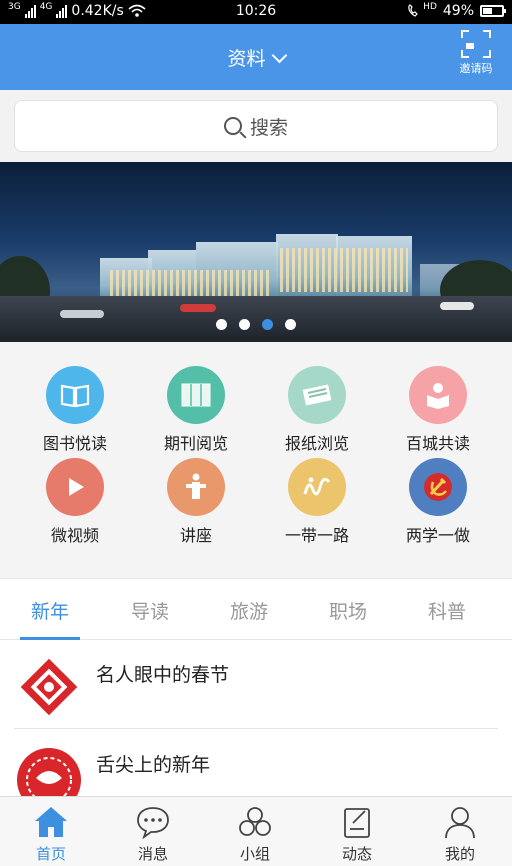 The height and width of the screenshot is (866, 512). I want to click on tab-travel: 旅游, so click(249, 610).